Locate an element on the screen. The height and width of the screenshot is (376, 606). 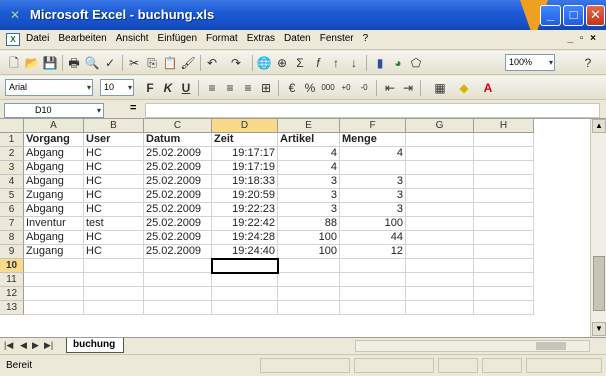
row-header-2: 2 is located at coordinates (12, 154).